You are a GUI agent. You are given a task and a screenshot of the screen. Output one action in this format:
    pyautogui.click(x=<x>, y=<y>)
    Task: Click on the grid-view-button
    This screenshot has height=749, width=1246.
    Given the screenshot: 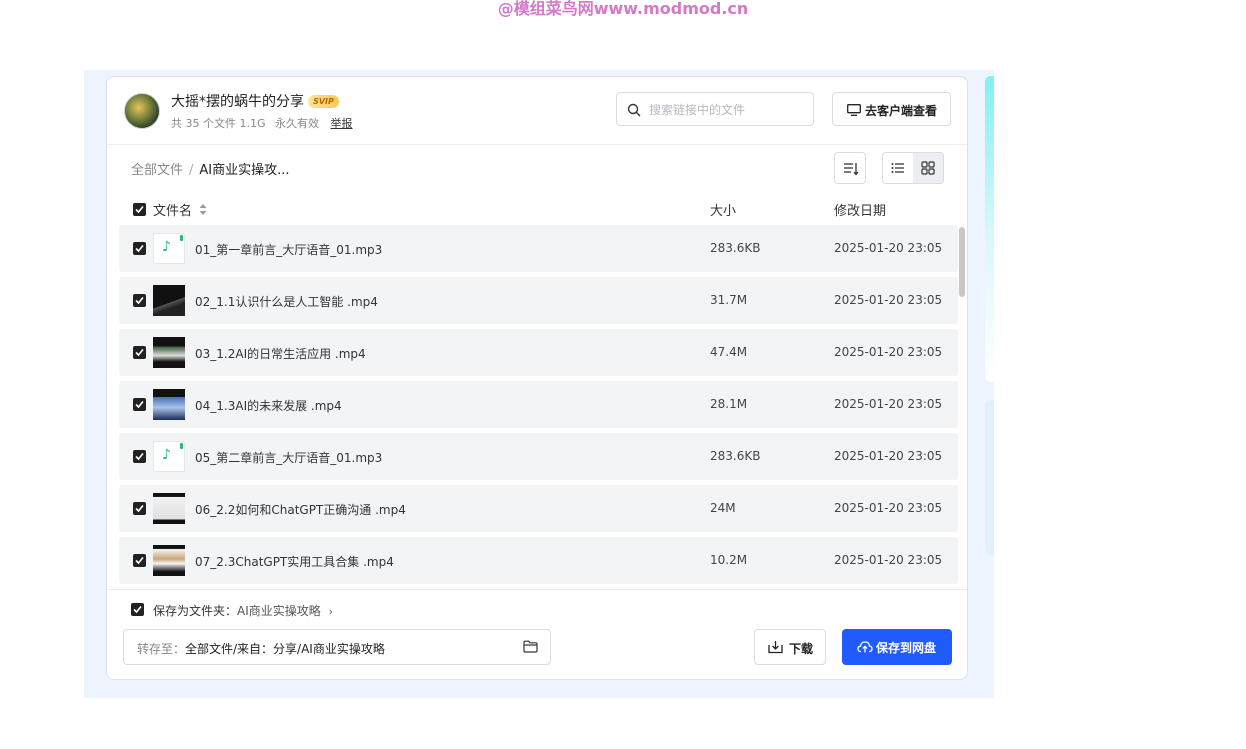 What is the action you would take?
    pyautogui.click(x=928, y=168)
    